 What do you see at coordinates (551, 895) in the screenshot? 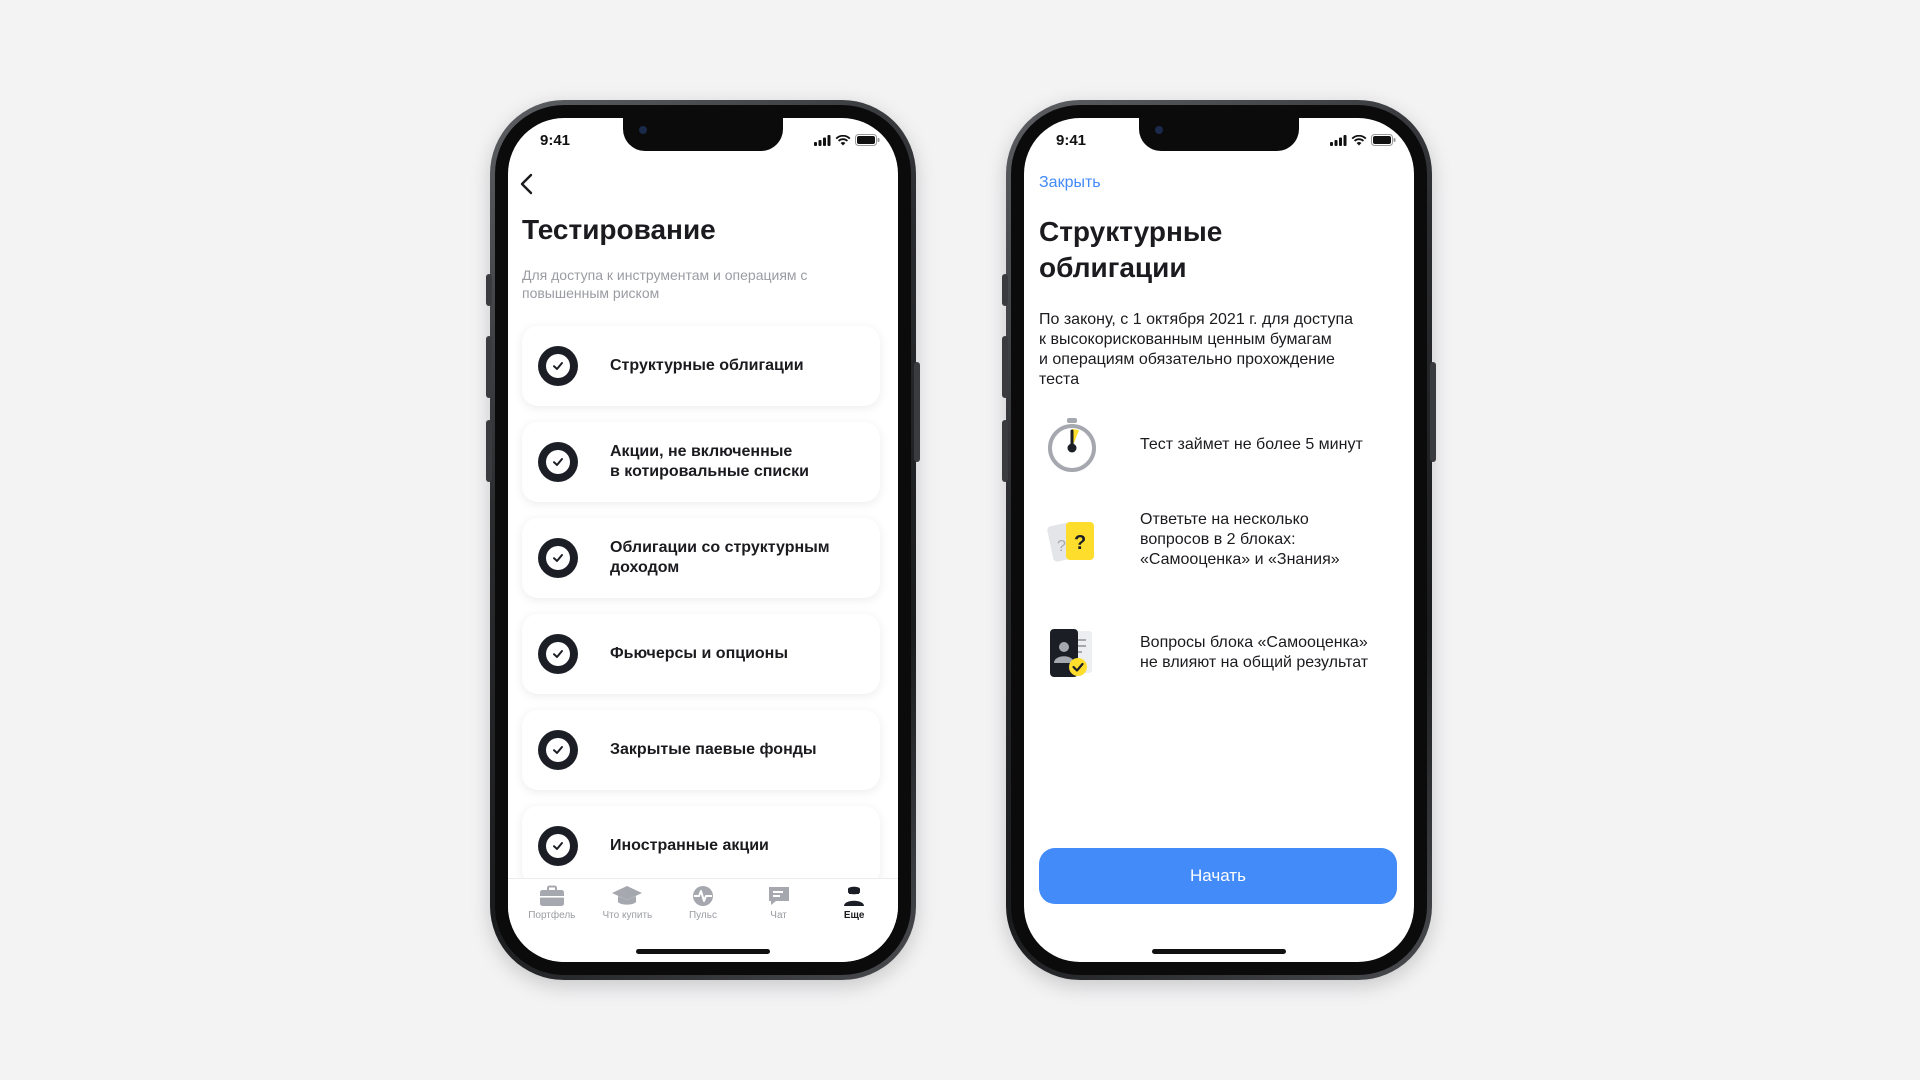
I see `briefcase-icon` at bounding box center [551, 895].